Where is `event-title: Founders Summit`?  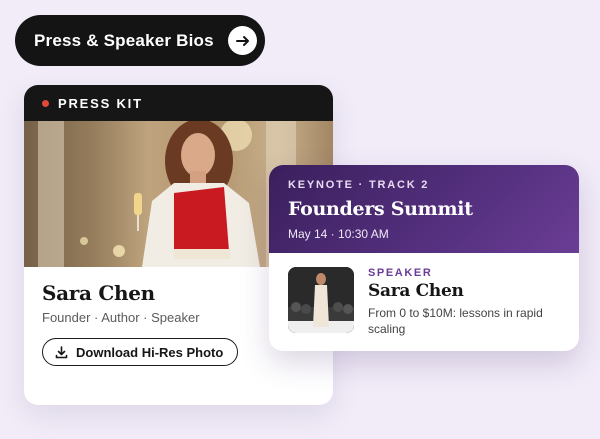
event-title: Founders Summit is located at coordinates (380, 209).